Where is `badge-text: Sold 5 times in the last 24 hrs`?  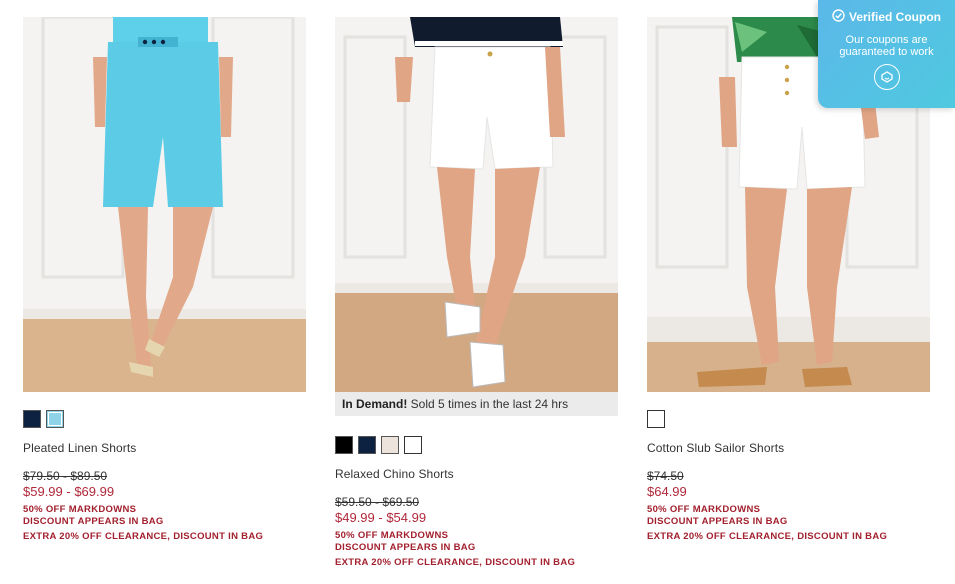
badge-text: Sold 5 times in the last 24 hrs is located at coordinates (488, 404).